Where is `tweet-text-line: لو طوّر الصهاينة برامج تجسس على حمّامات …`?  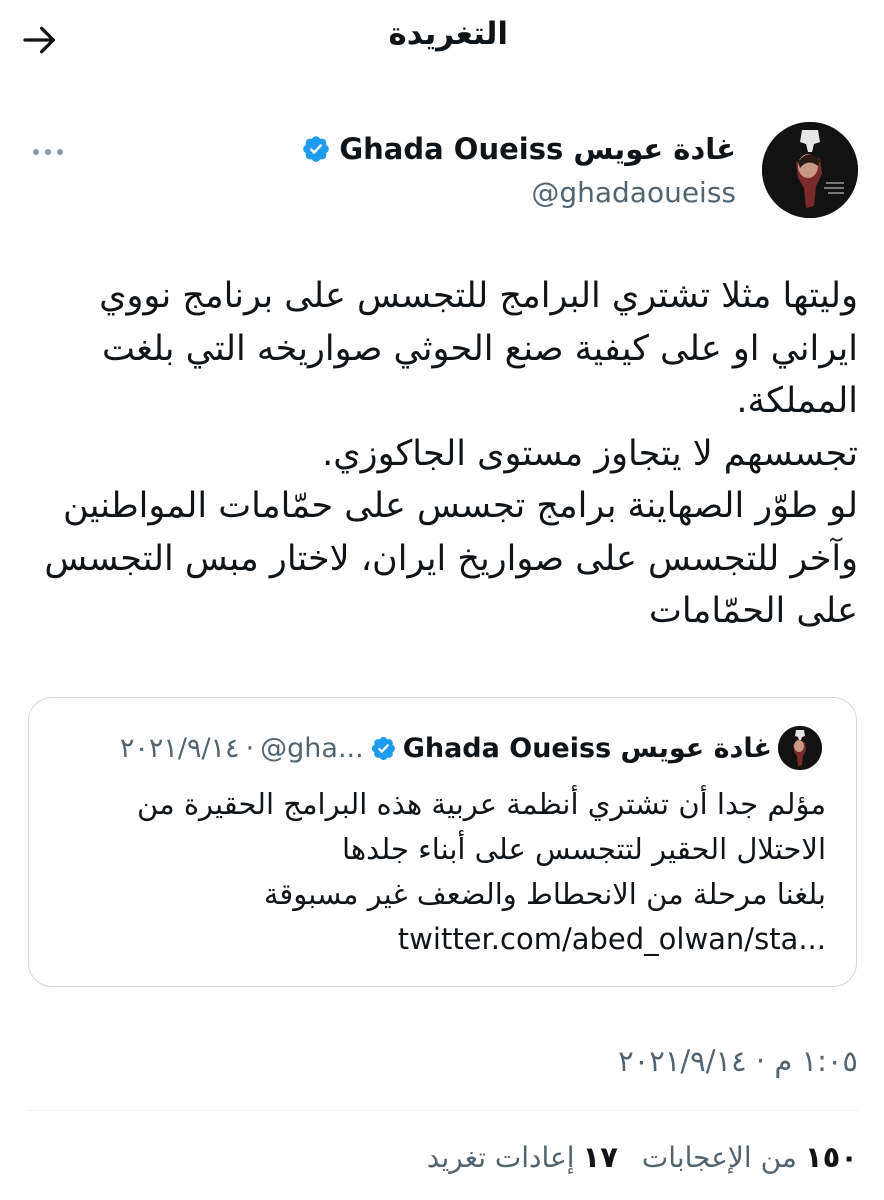 tweet-text-line: لو طوّر الصهاينة برامج تجسس على حمّامات … is located at coordinates (460, 506).